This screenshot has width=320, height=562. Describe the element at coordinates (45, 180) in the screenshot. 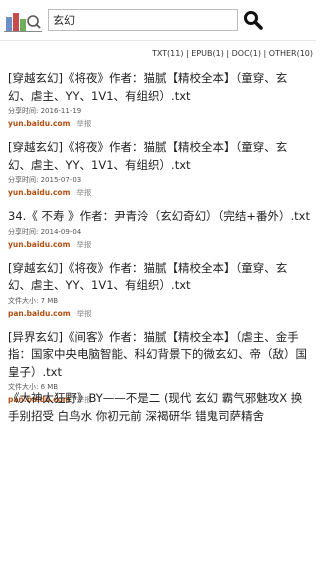

I see `result-meta: 分享时间: 2015-07-03` at that location.